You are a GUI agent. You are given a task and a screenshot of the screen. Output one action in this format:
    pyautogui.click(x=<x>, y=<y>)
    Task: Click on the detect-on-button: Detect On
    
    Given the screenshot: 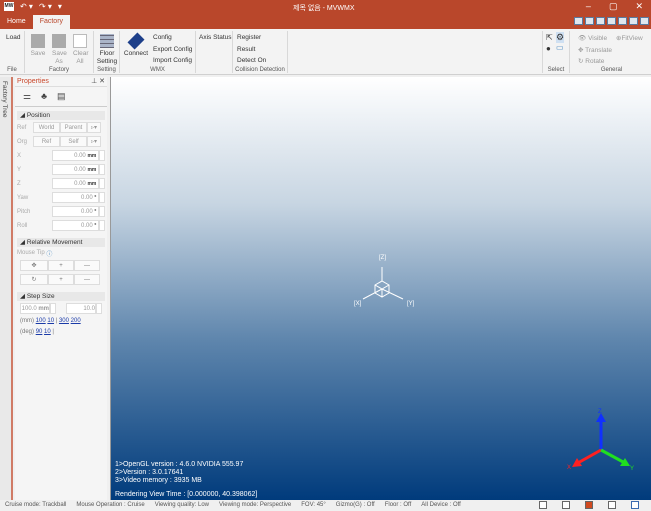 What is the action you would take?
    pyautogui.click(x=251, y=60)
    